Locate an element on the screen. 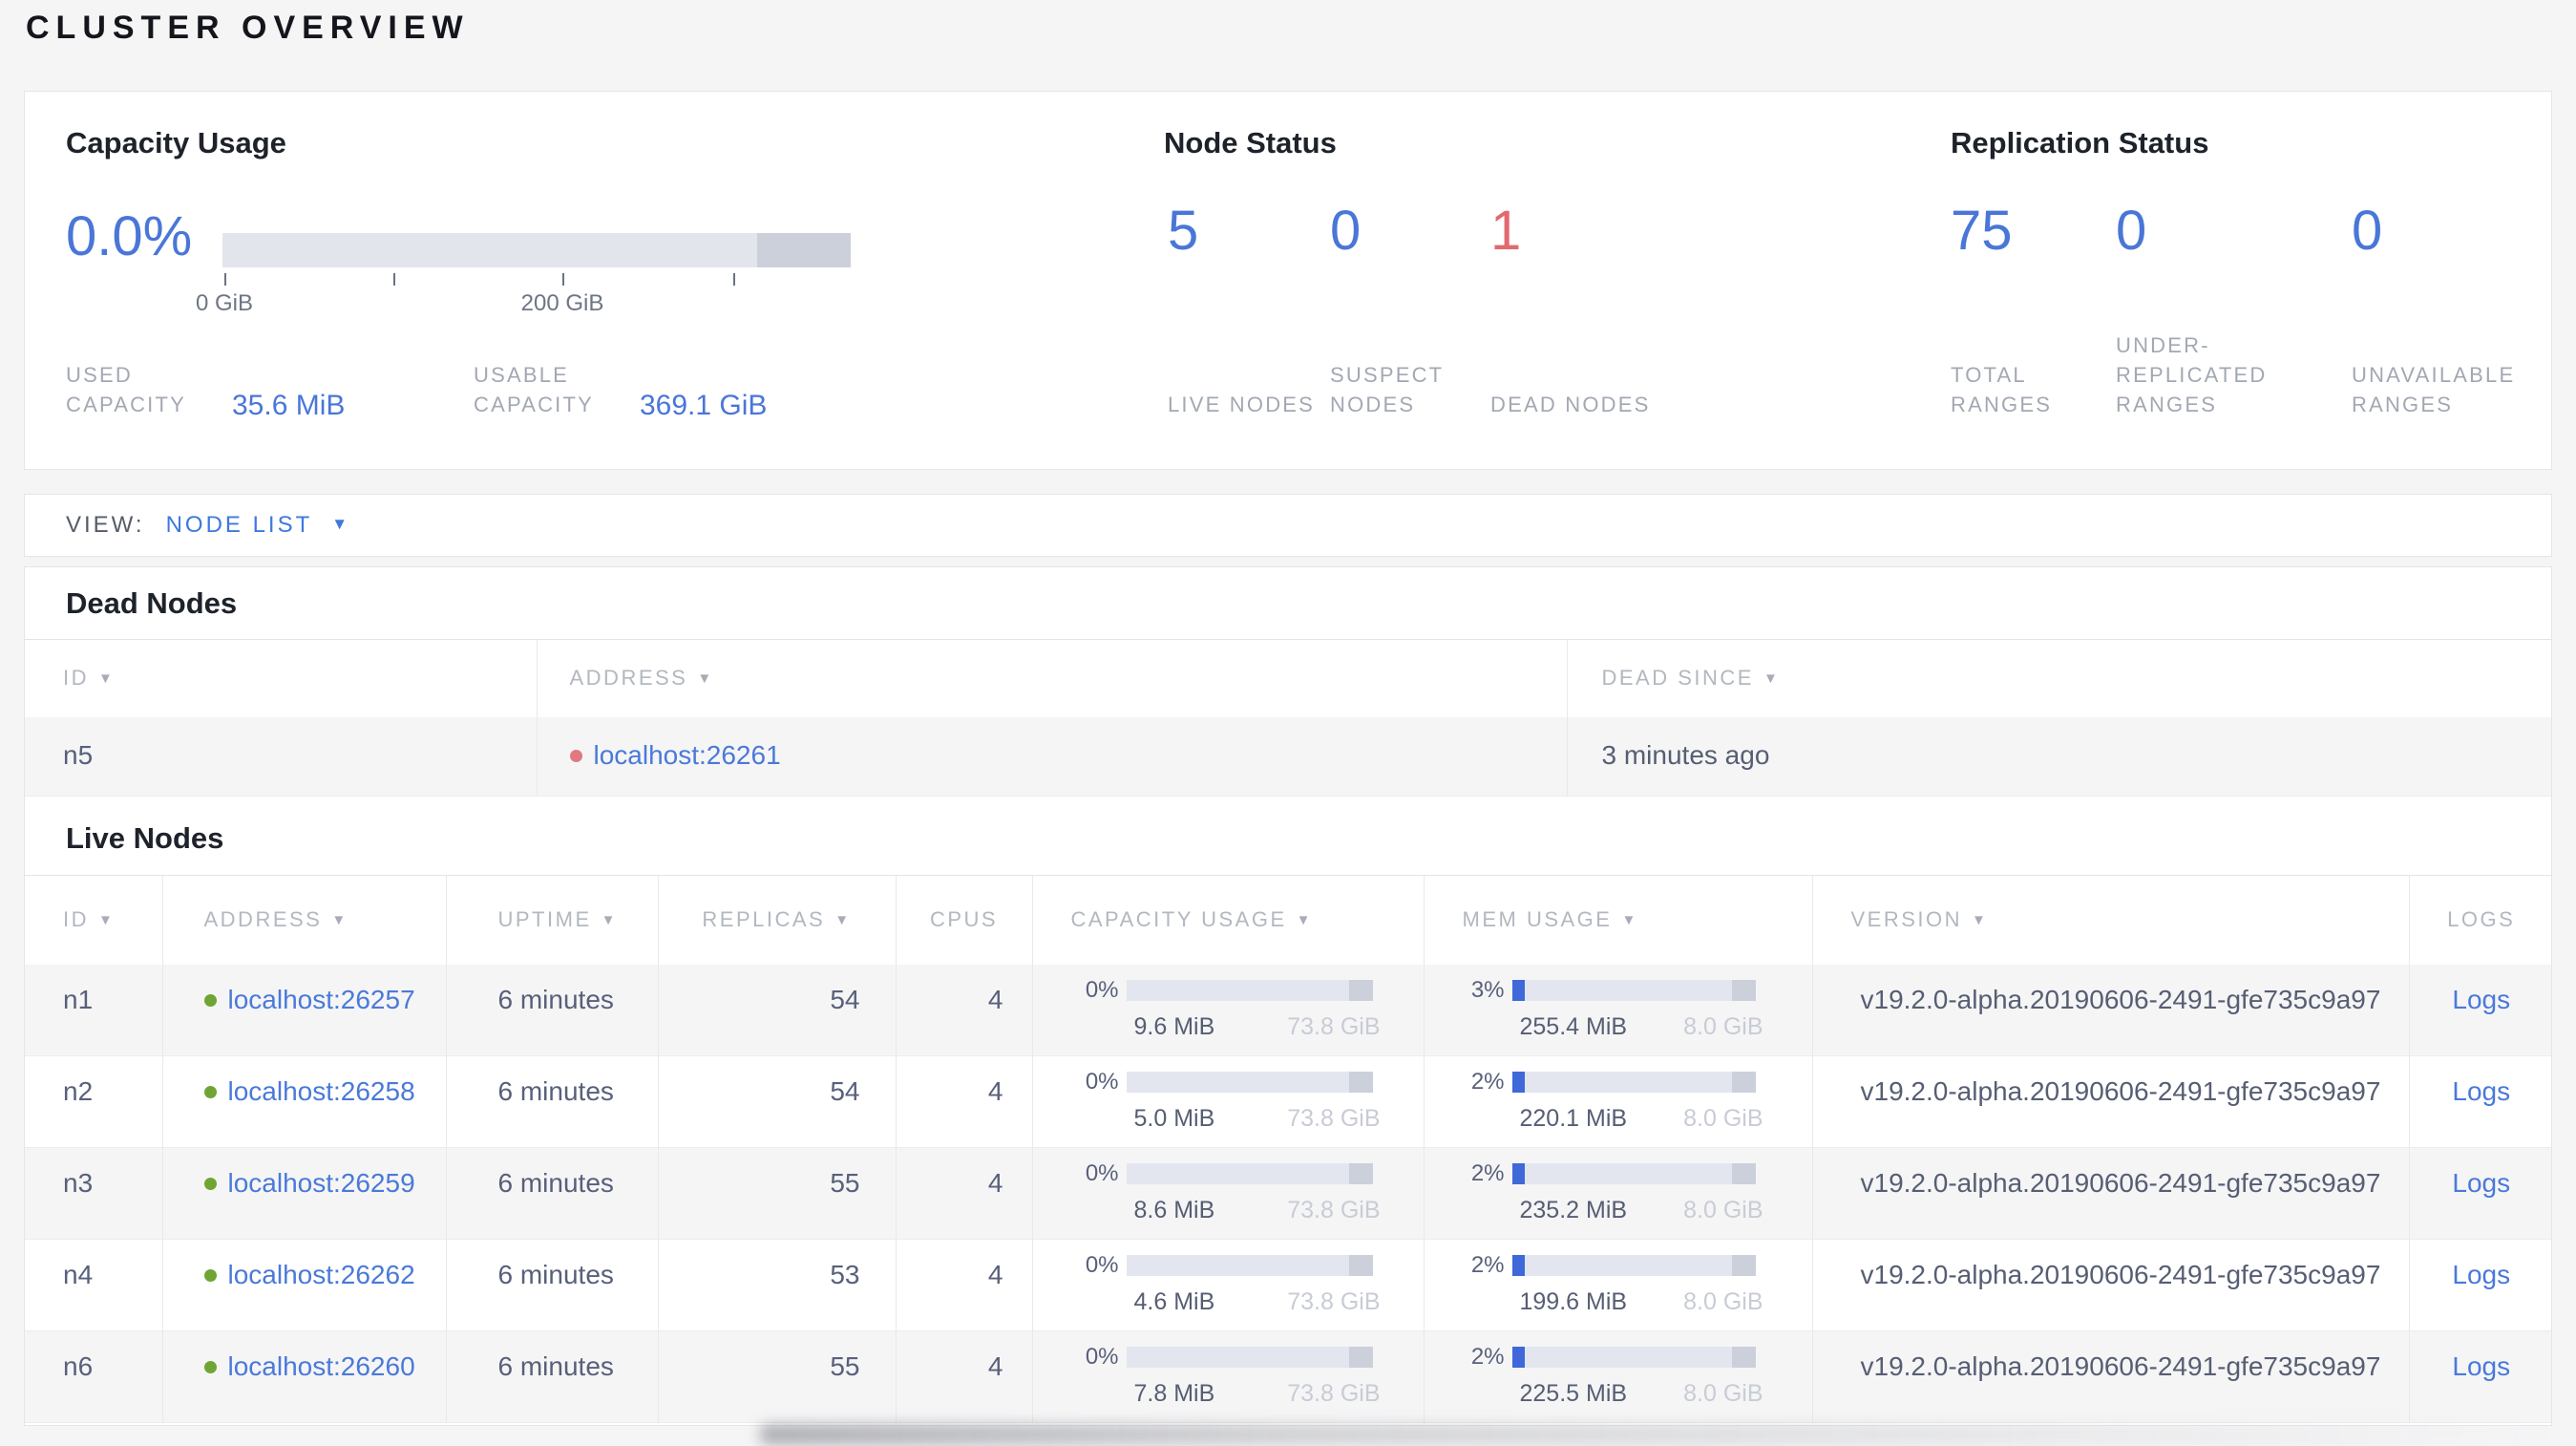  node-capacity-cell: 0% 8.6 MiB 73.8 GiB is located at coordinates (1228, 1193).